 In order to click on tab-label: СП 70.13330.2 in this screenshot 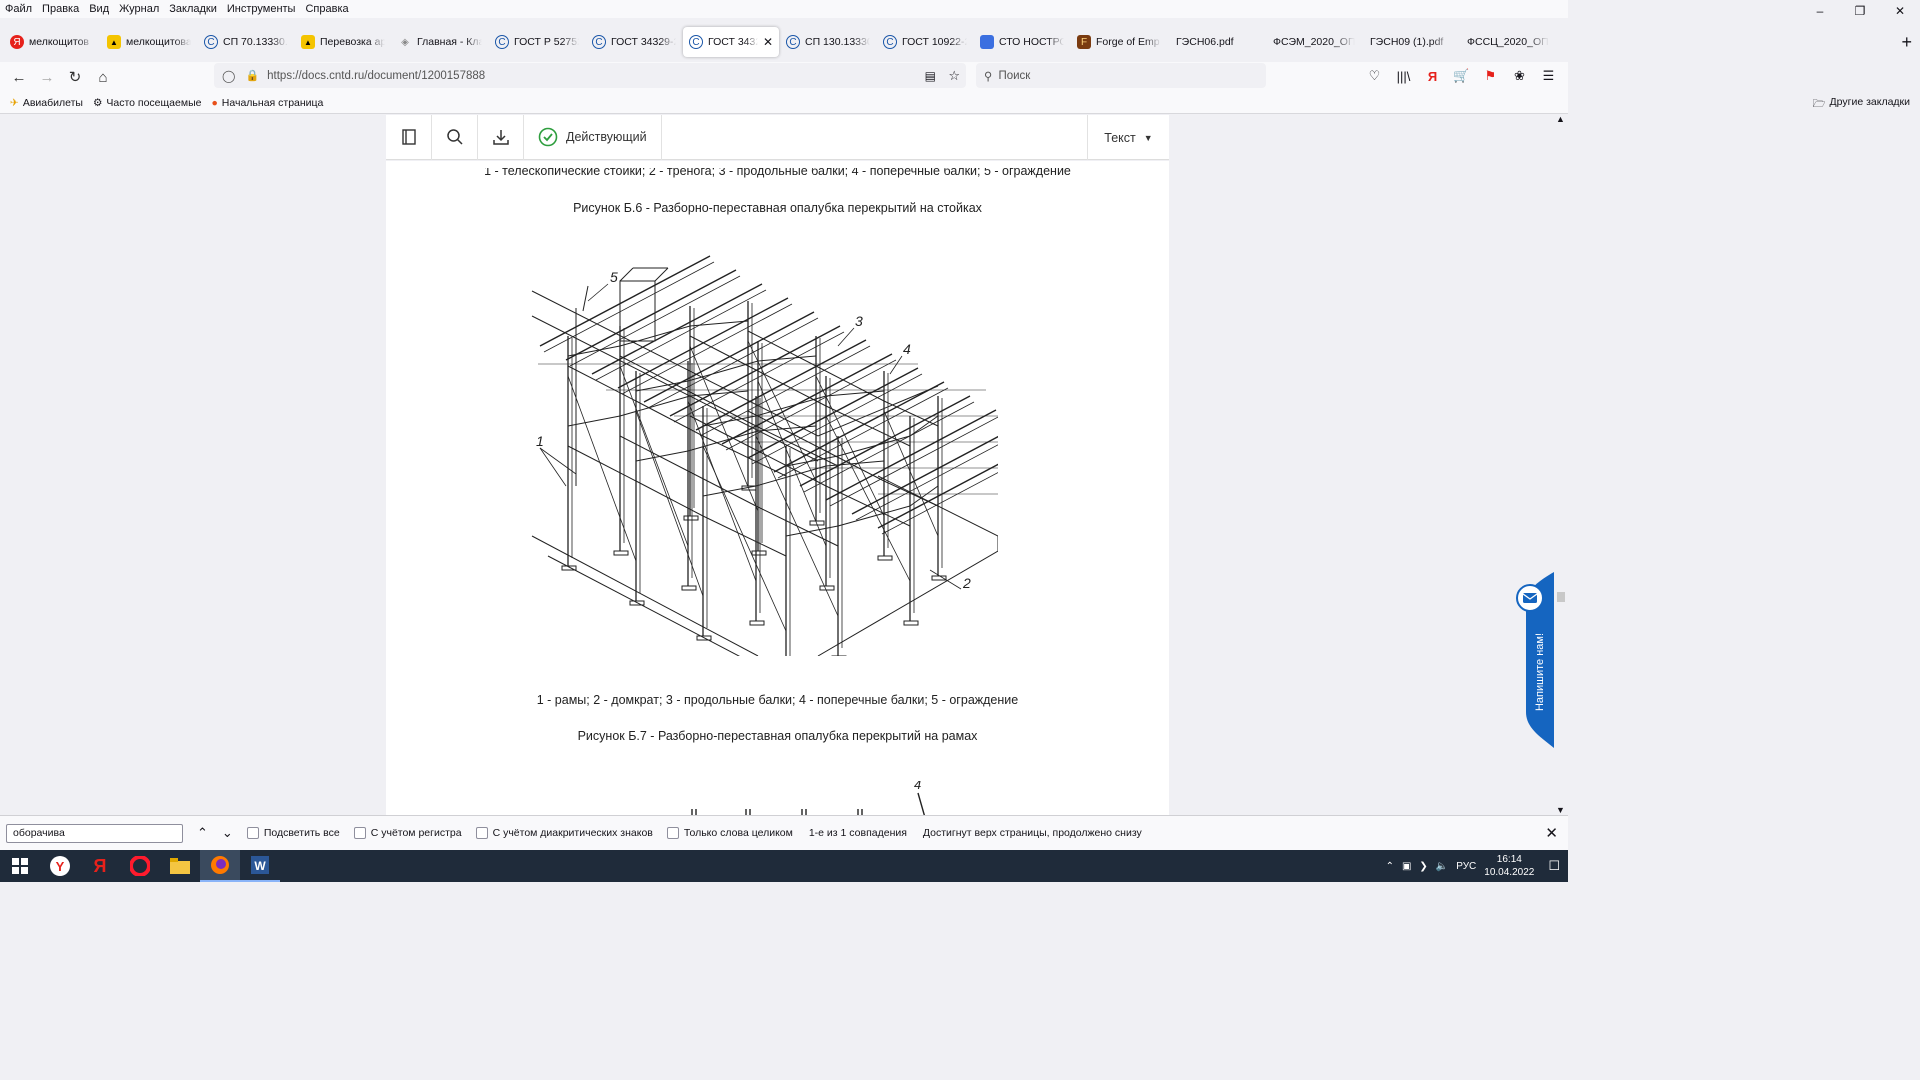, I will do `click(255, 42)`.